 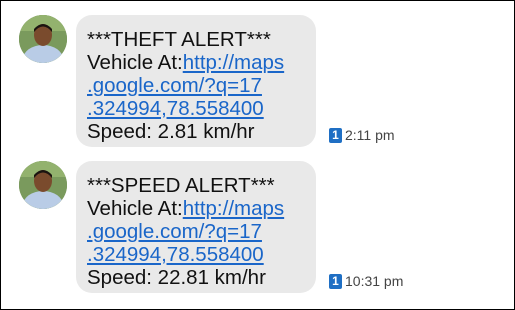 I want to click on message-meta: 1 2:11 pm, so click(x=362, y=135).